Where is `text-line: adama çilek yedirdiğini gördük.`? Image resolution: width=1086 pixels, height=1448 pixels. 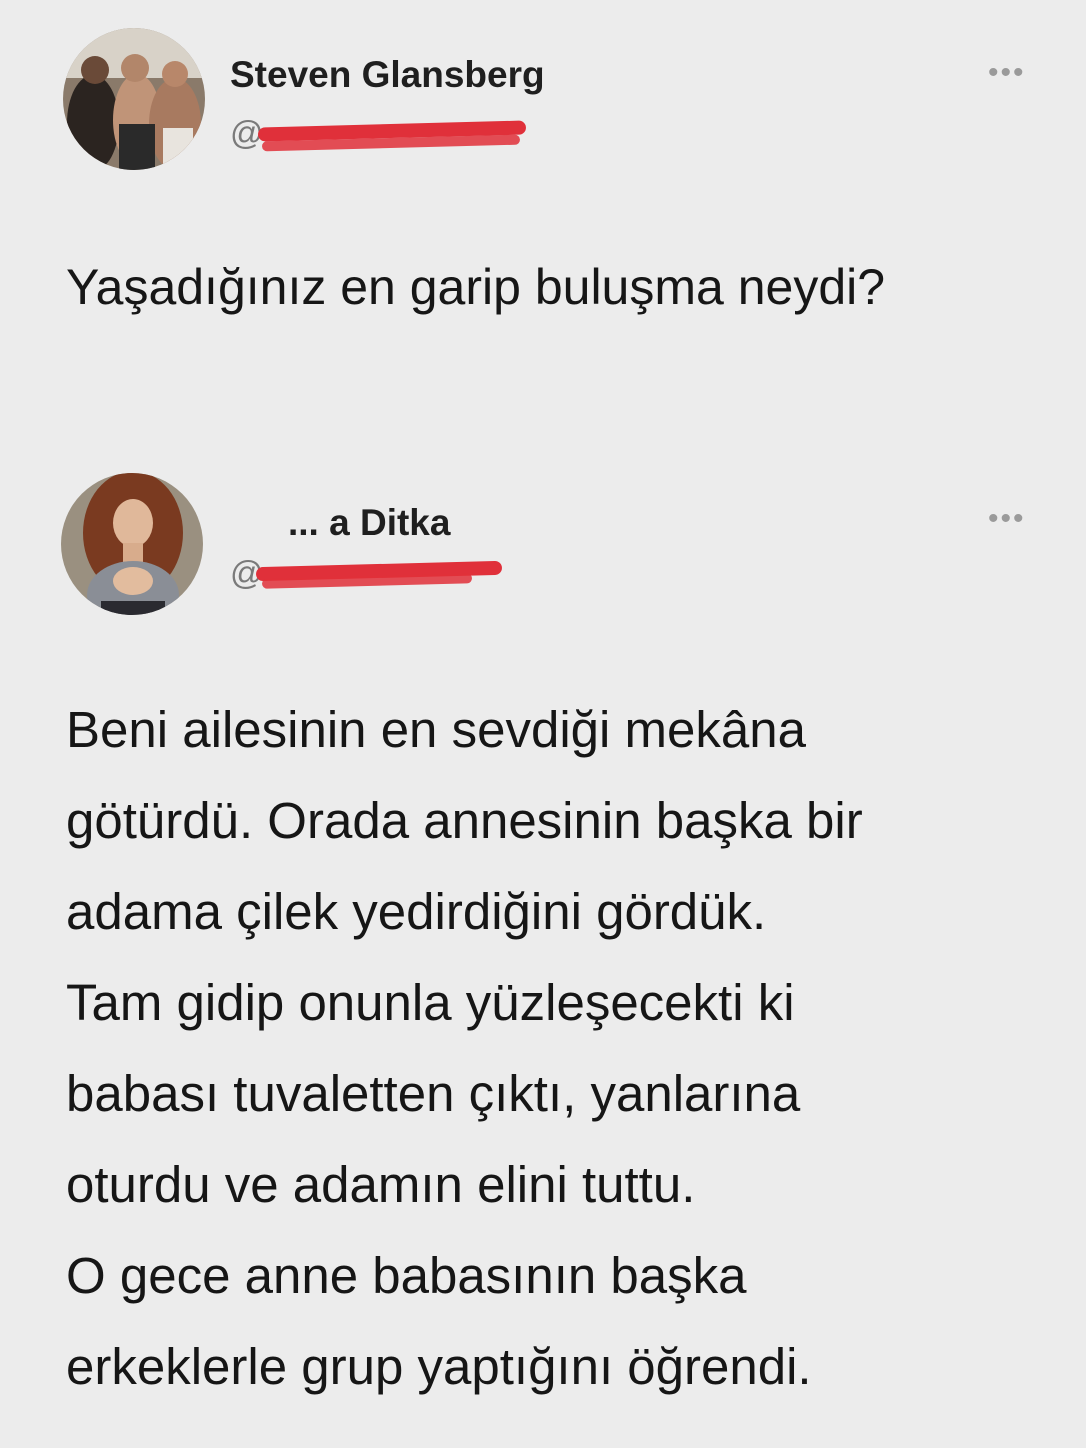 text-line: adama çilek yedirdiğini gördük. is located at coordinates (416, 911).